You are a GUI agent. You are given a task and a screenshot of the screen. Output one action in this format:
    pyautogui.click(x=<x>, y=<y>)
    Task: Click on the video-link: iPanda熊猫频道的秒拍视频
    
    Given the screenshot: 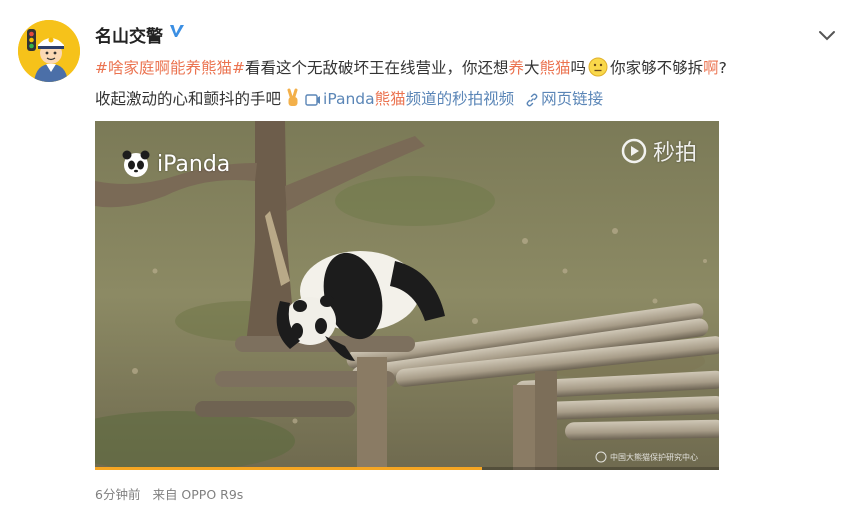 What is the action you would take?
    pyautogui.click(x=409, y=99)
    